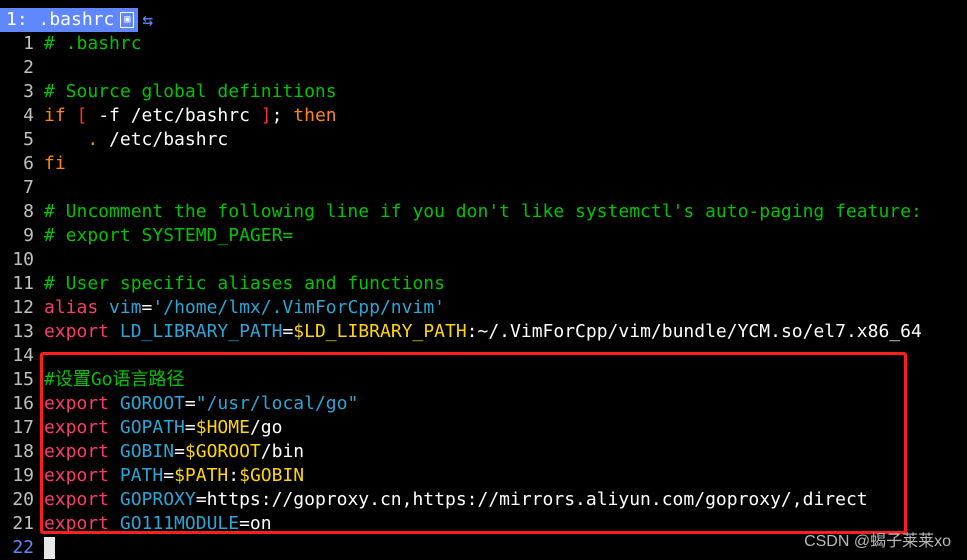  What do you see at coordinates (244, 283) in the screenshot?
I see `code-token: # User specific aliases and functions` at bounding box center [244, 283].